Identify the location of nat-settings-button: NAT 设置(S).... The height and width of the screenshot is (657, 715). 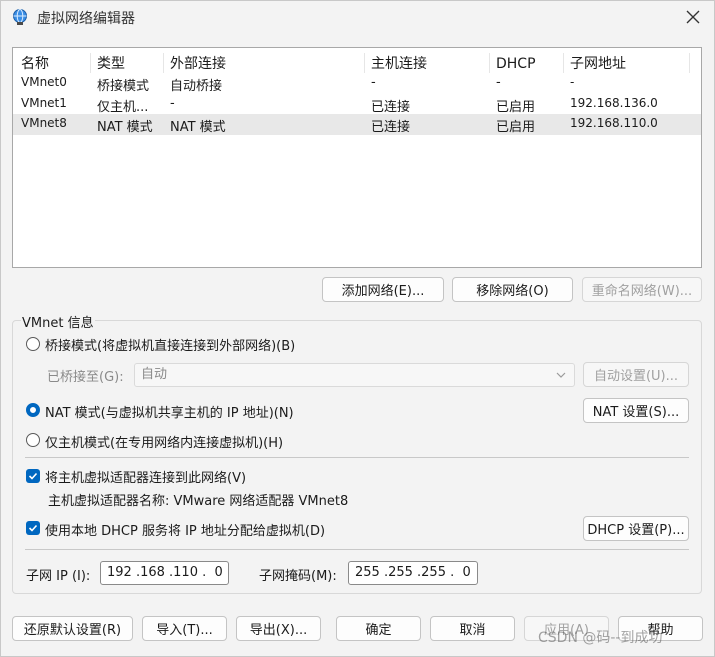
(636, 410).